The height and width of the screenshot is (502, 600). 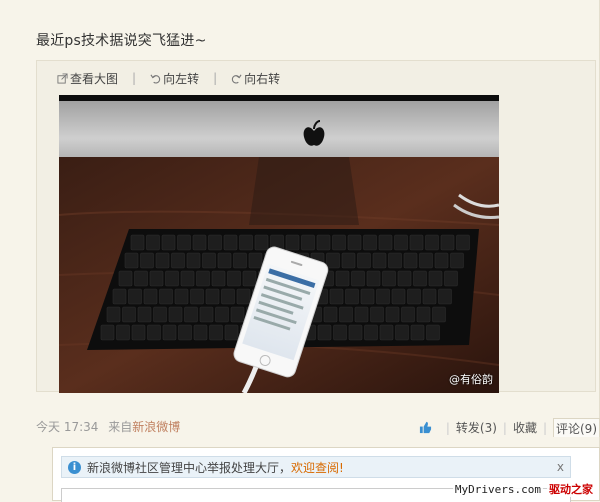 What do you see at coordinates (237, 79) in the screenshot?
I see `rotate-right-icon` at bounding box center [237, 79].